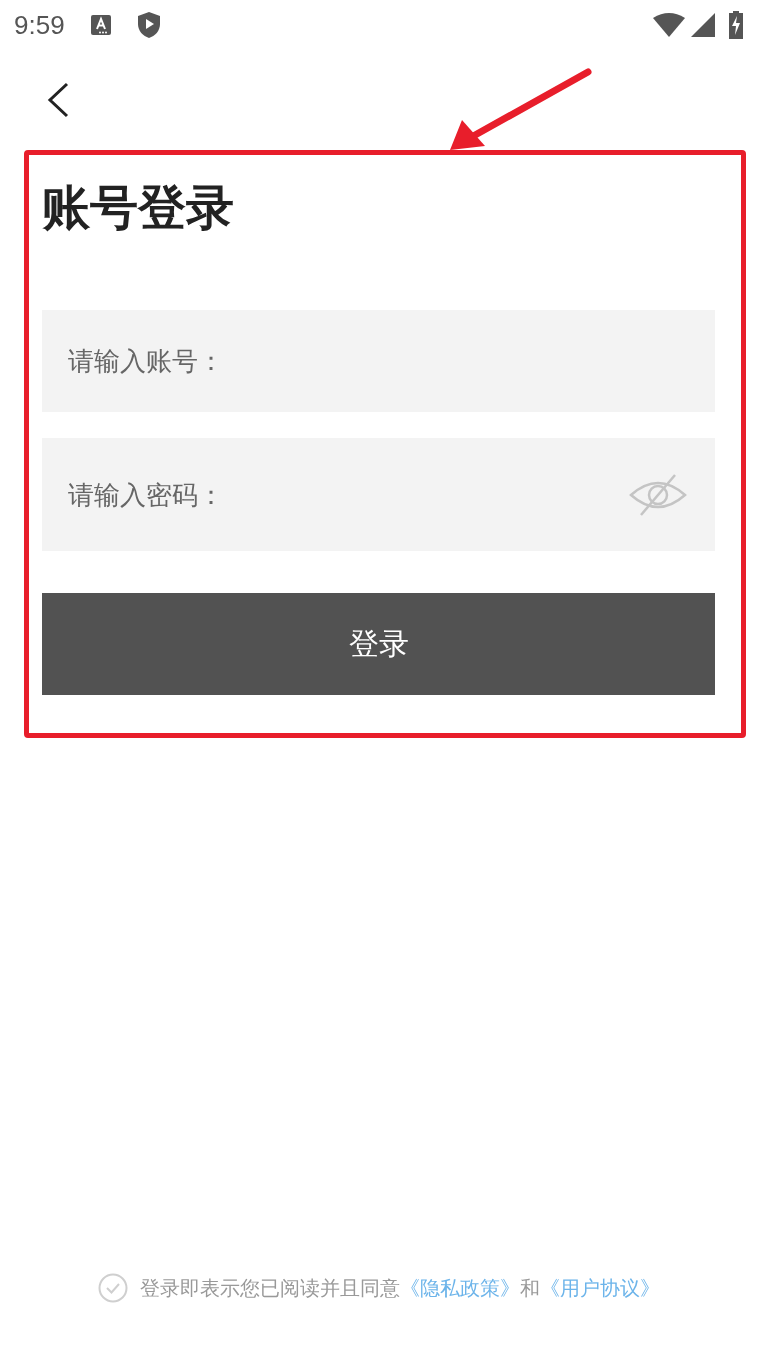  What do you see at coordinates (669, 25) in the screenshot?
I see `wifi-icon` at bounding box center [669, 25].